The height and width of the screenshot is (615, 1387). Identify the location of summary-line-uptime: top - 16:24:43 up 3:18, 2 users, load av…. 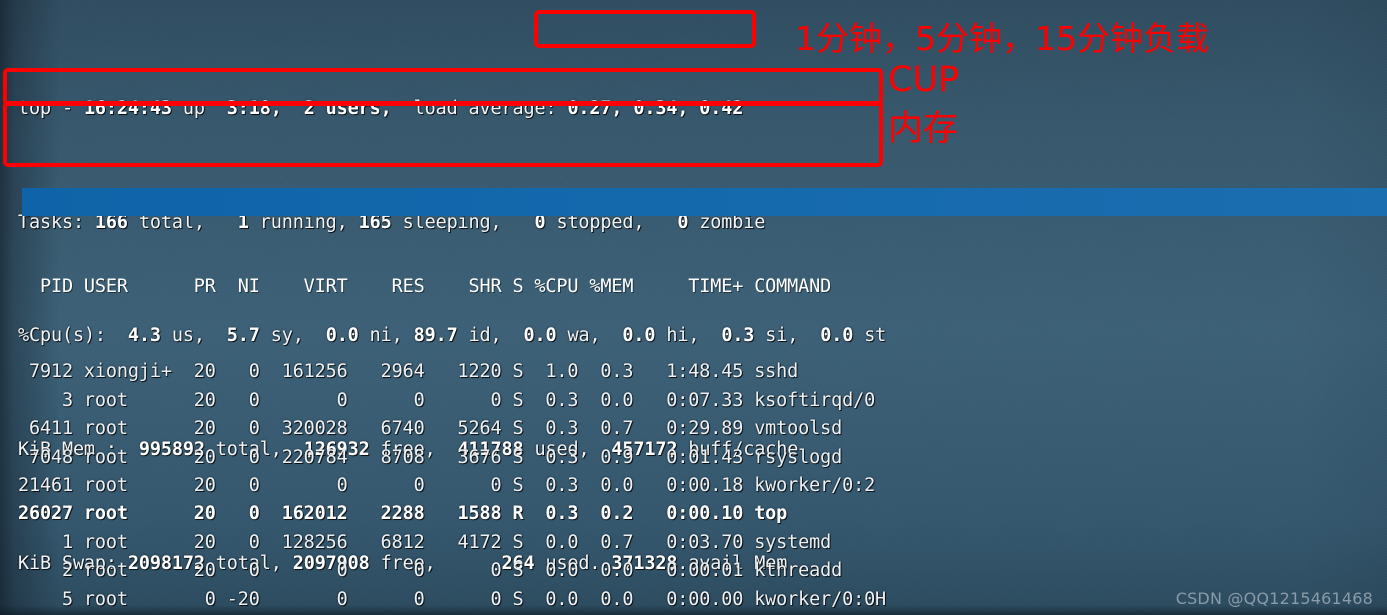
(452, 109).